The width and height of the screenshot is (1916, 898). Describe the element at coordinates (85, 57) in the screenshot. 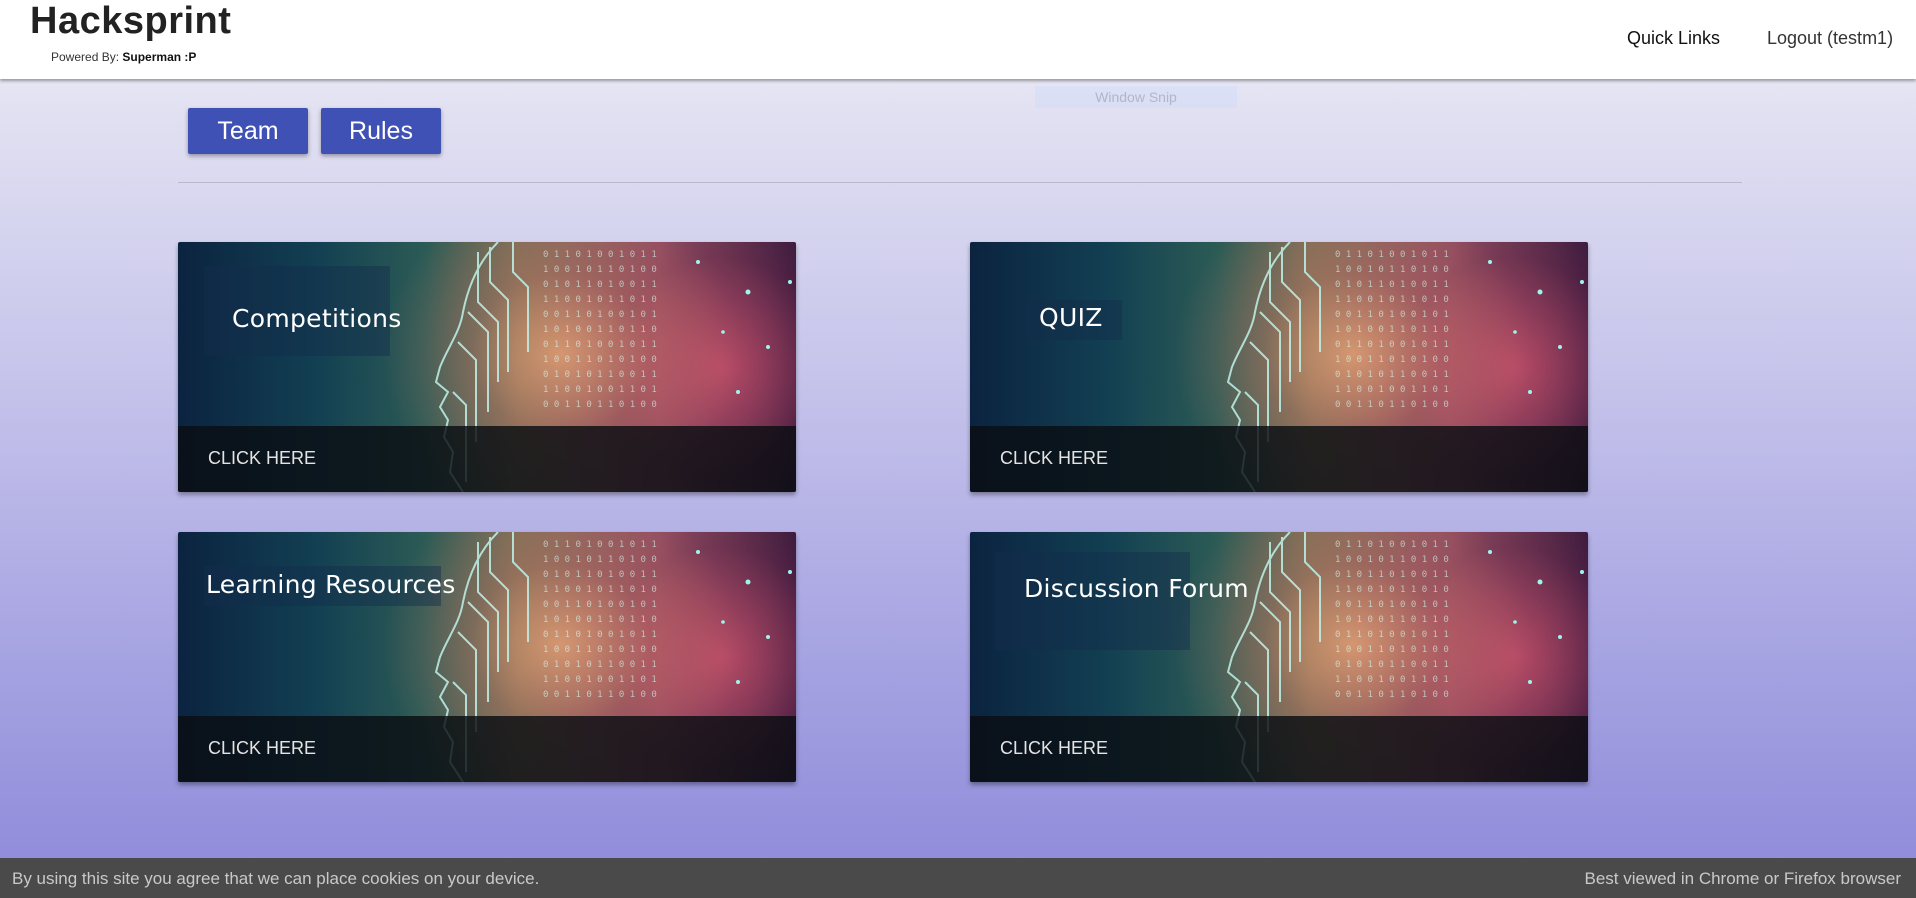

I see `powered-by-label: Powered By:` at that location.